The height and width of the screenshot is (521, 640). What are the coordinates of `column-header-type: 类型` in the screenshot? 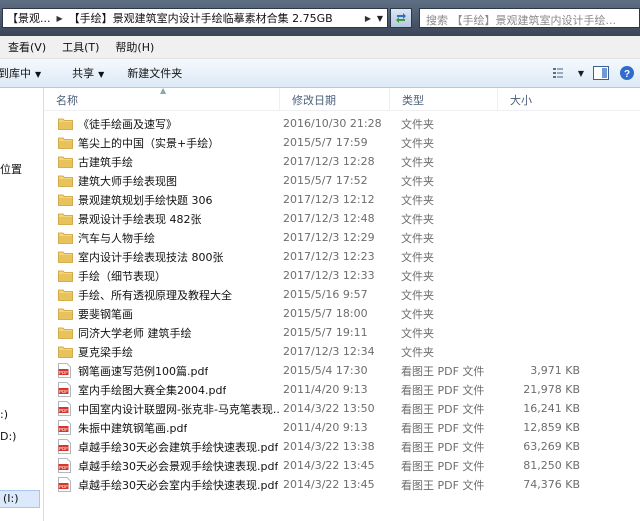 It's located at (444, 99).